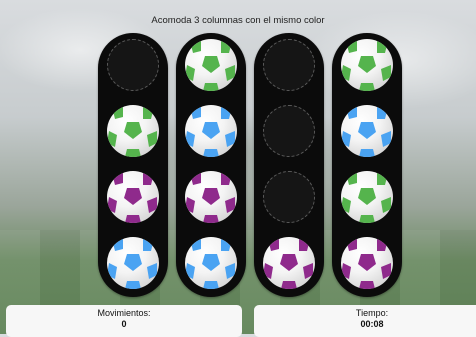  Describe the element at coordinates (372, 324) in the screenshot. I see `time-value: 00:08` at that location.